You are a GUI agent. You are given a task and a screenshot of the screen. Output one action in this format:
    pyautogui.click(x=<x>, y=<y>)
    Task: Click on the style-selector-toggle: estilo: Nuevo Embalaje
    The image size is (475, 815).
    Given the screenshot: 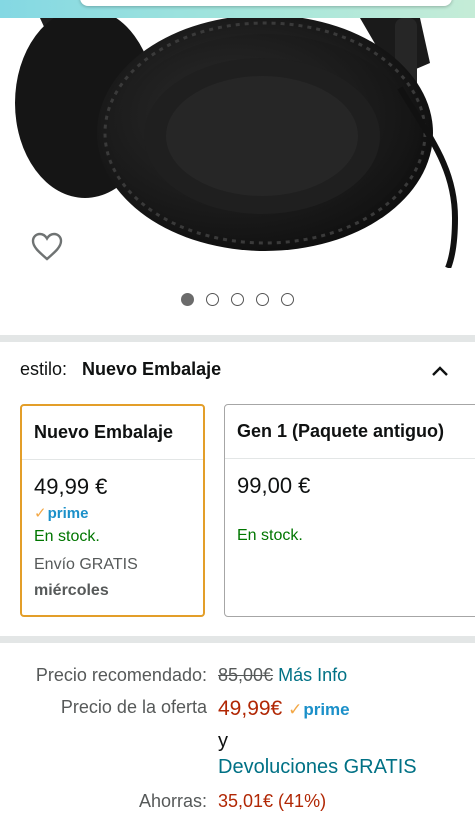 What is the action you would take?
    pyautogui.click(x=240, y=372)
    